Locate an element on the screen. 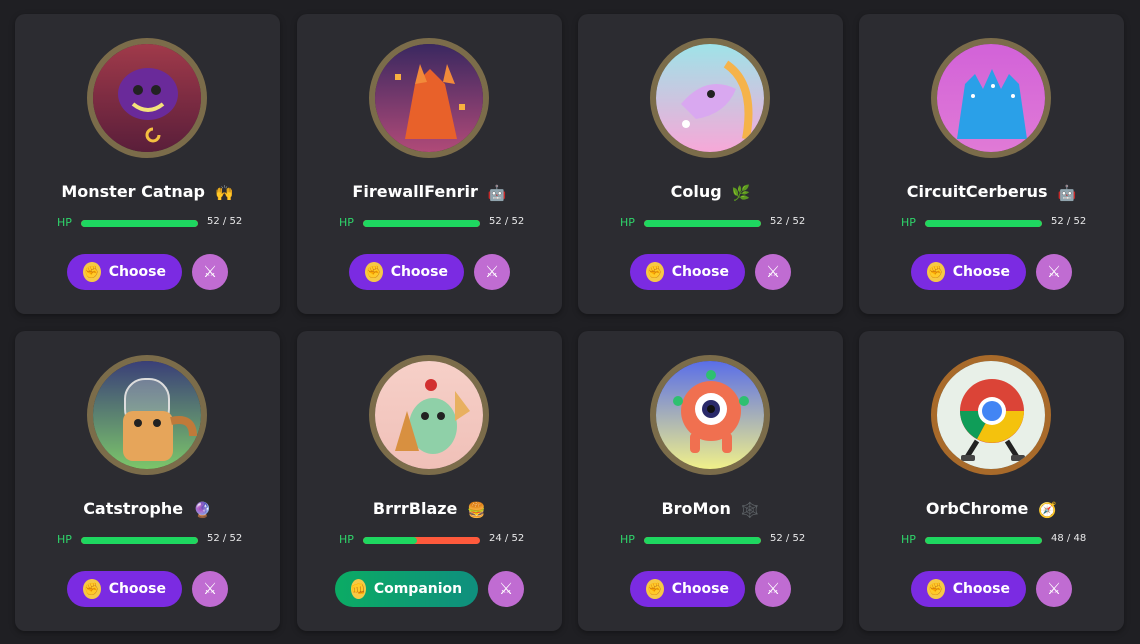 The image size is (1140, 644). monster-avatar-monster-catnap is located at coordinates (147, 98).